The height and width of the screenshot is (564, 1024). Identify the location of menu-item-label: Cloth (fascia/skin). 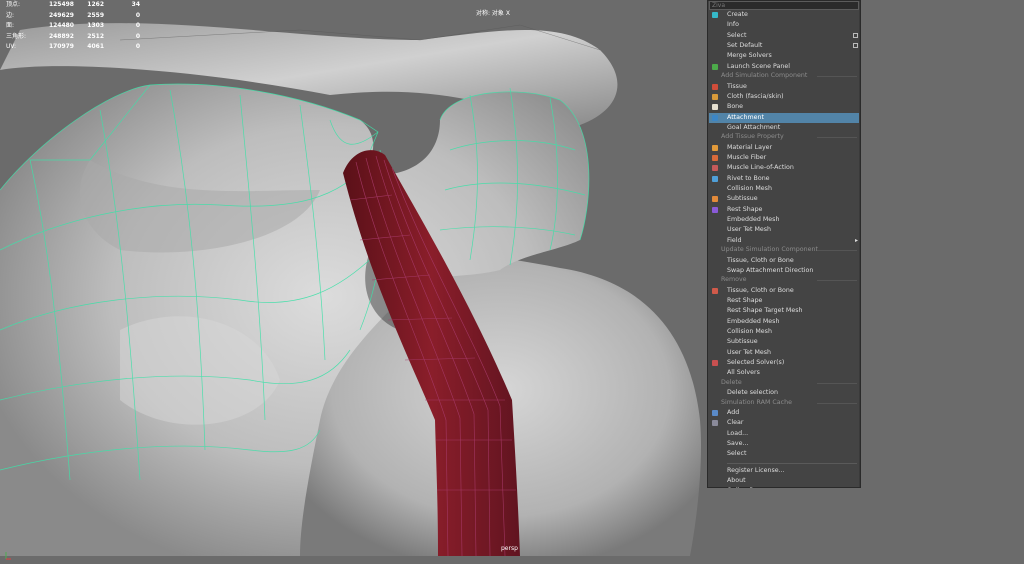
(755, 96).